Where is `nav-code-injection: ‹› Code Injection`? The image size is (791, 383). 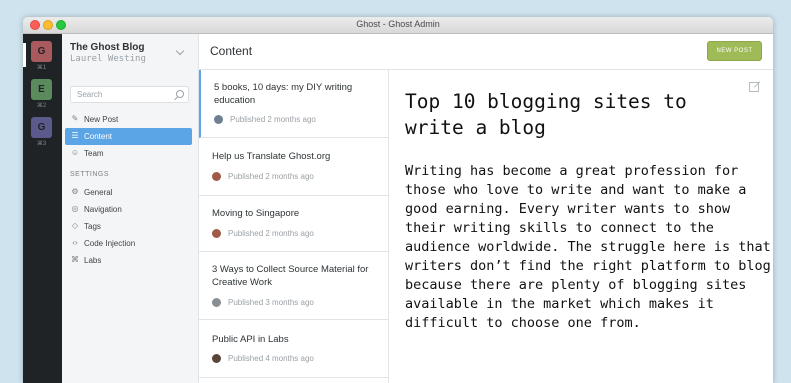 nav-code-injection: ‹› Code Injection is located at coordinates (128, 243).